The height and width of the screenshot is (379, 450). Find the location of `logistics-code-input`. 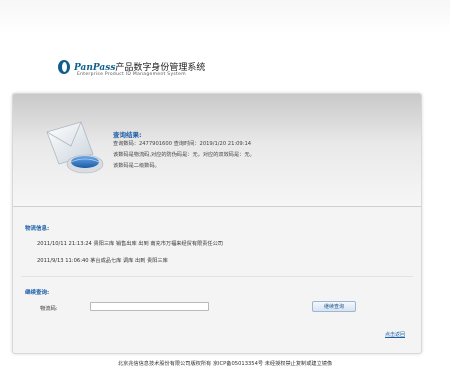

logistics-code-input is located at coordinates (149, 306).